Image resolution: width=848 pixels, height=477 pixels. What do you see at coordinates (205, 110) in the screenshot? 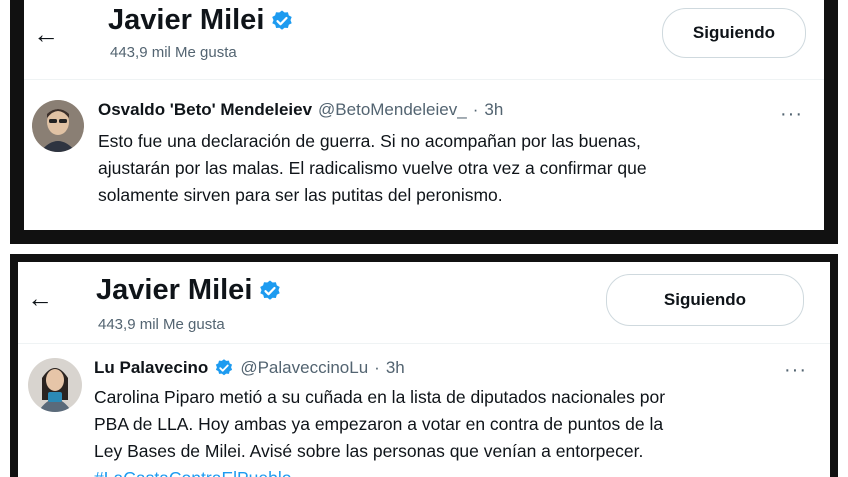
I see `author-name: Osvaldo 'Beto' Mendeleiev` at bounding box center [205, 110].